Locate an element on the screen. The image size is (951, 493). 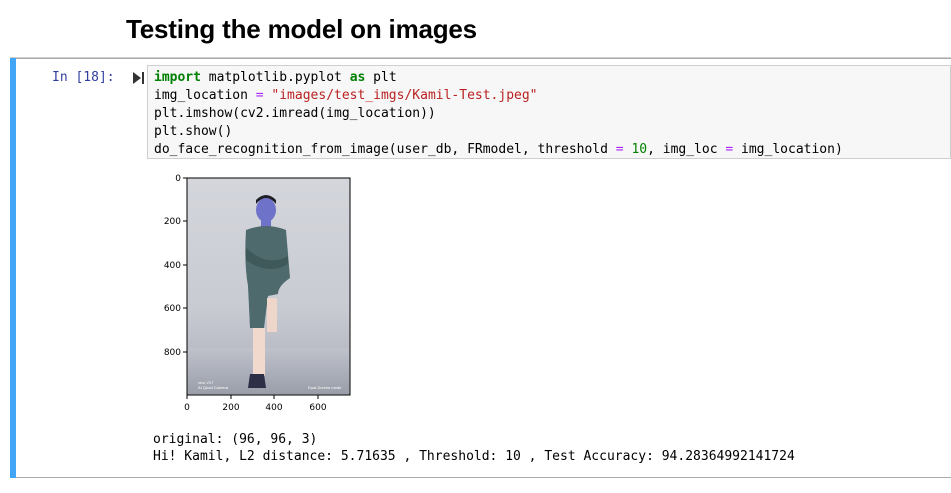
run-cell-icon is located at coordinates (139, 78).